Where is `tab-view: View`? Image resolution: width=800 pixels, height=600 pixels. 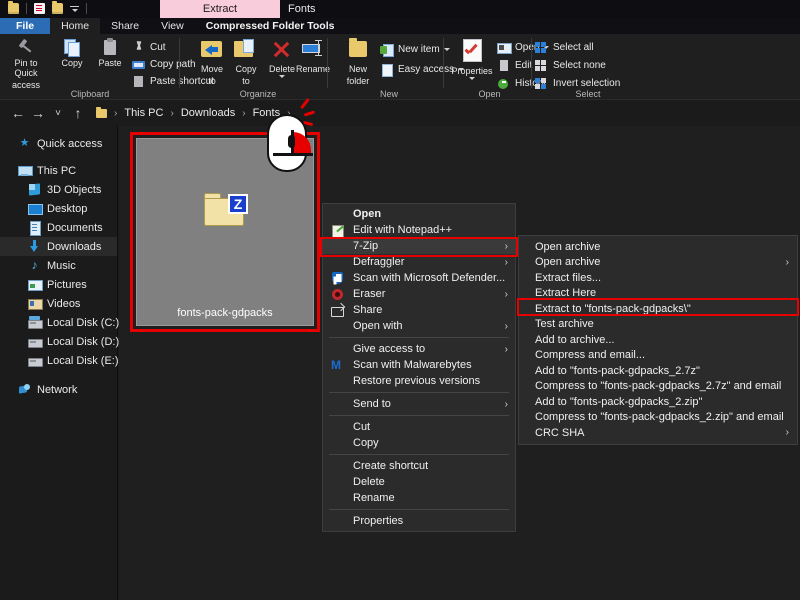 tab-view: View is located at coordinates (172, 26).